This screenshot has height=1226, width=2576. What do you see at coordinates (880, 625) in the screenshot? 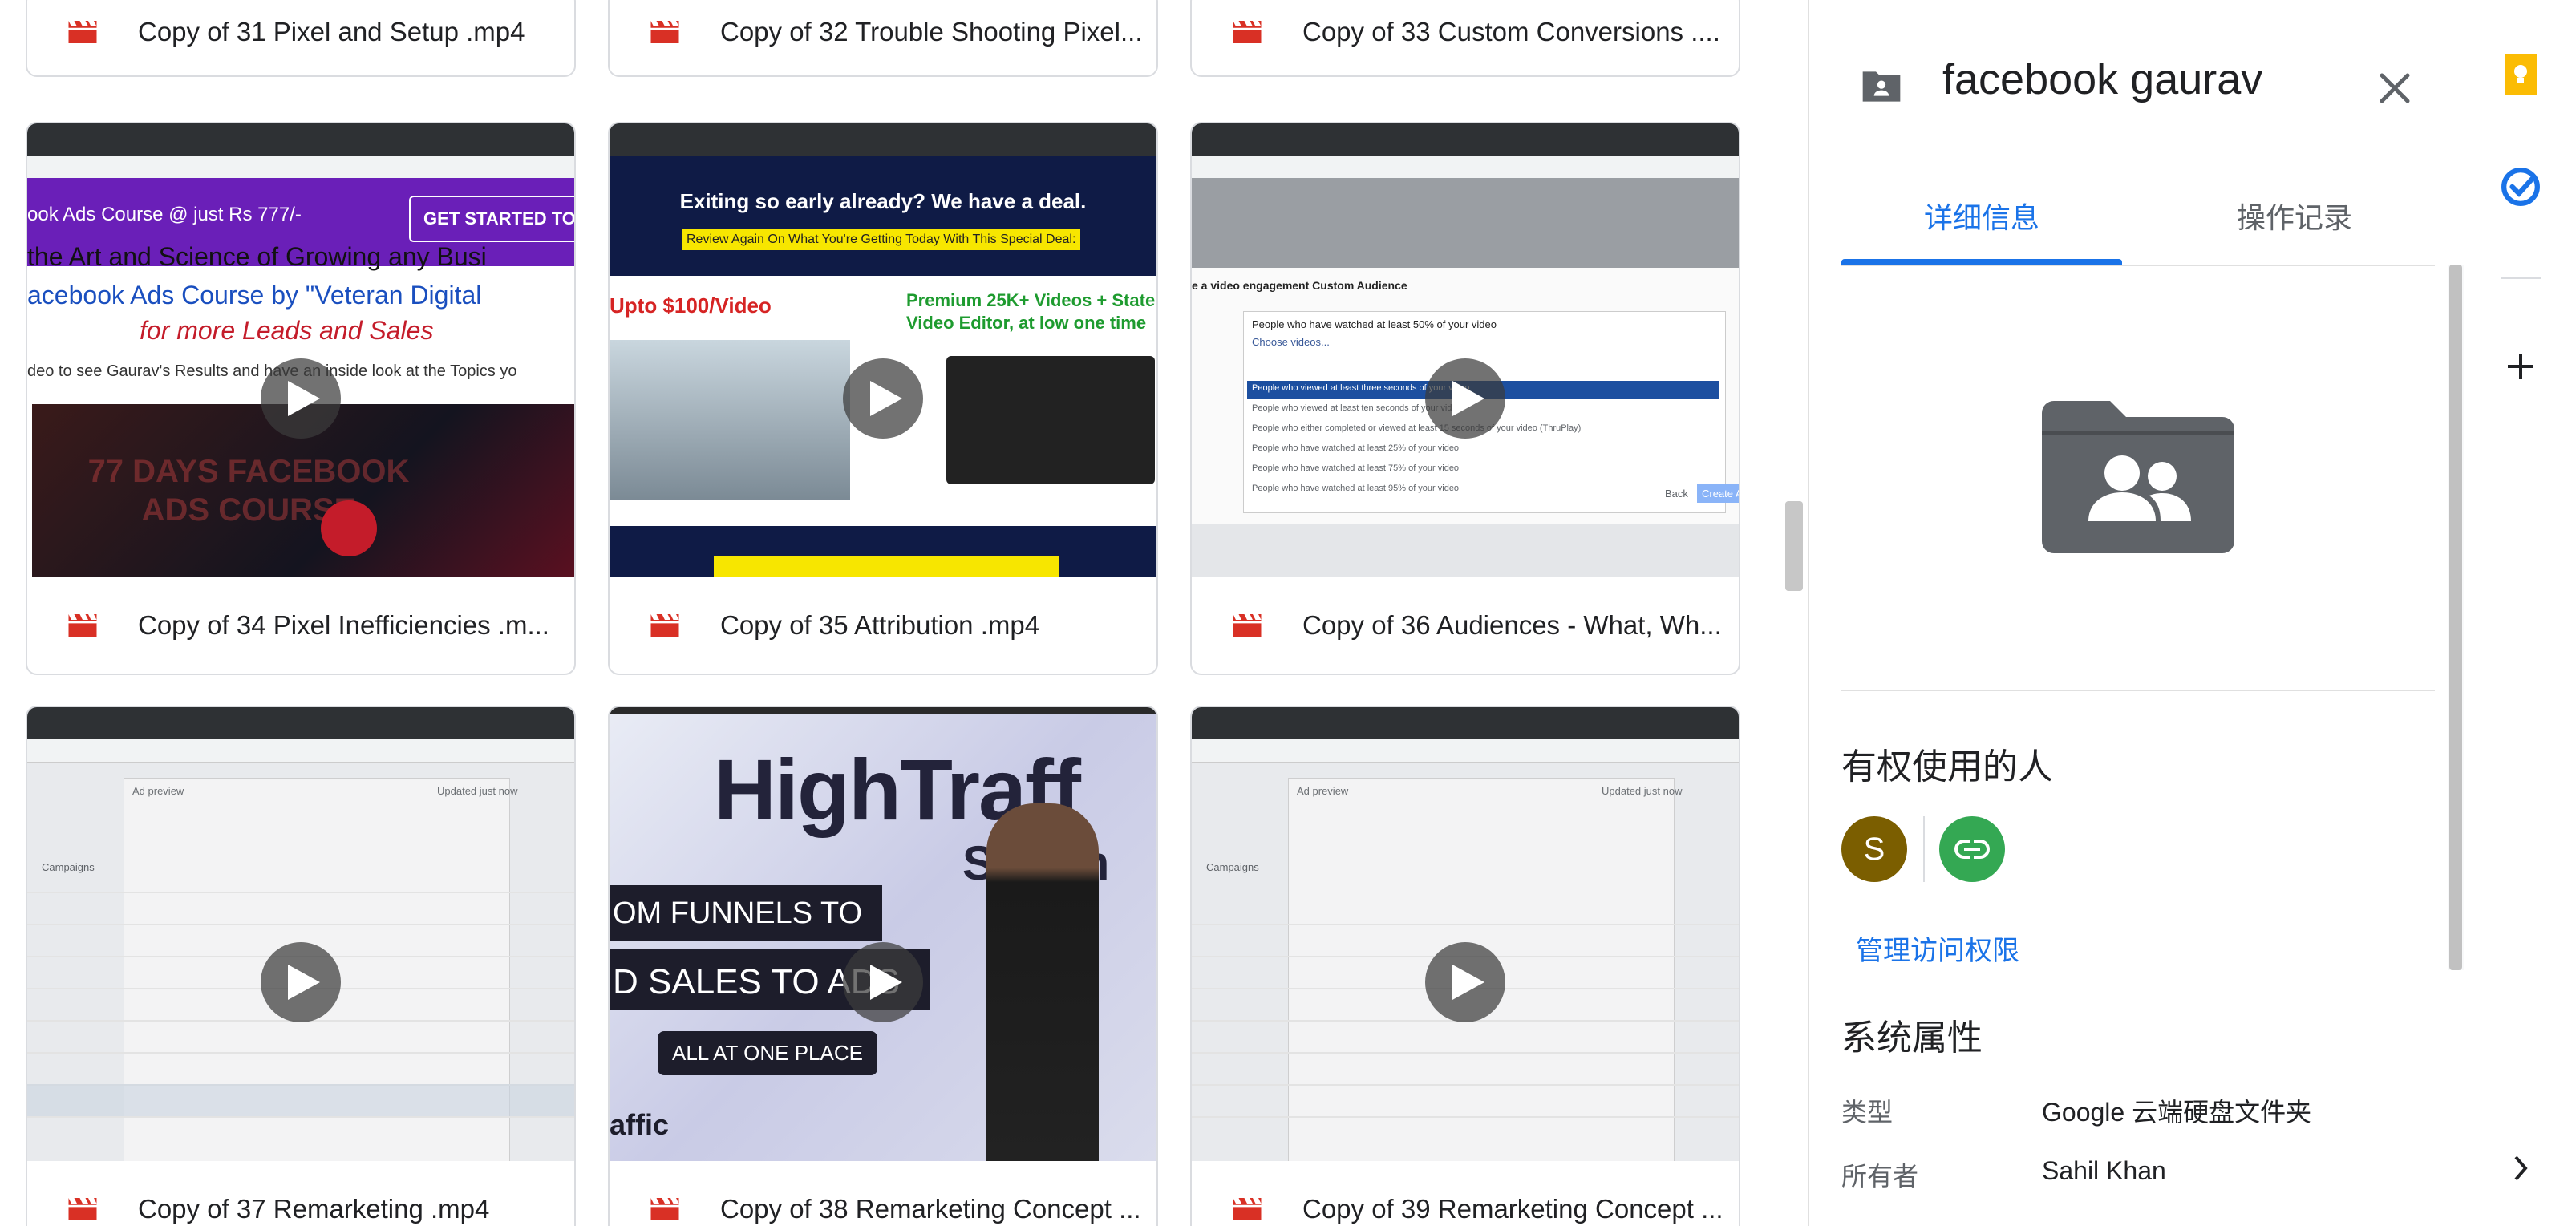
I see `file-name: Copy of 35 Attribution .mp4` at bounding box center [880, 625].